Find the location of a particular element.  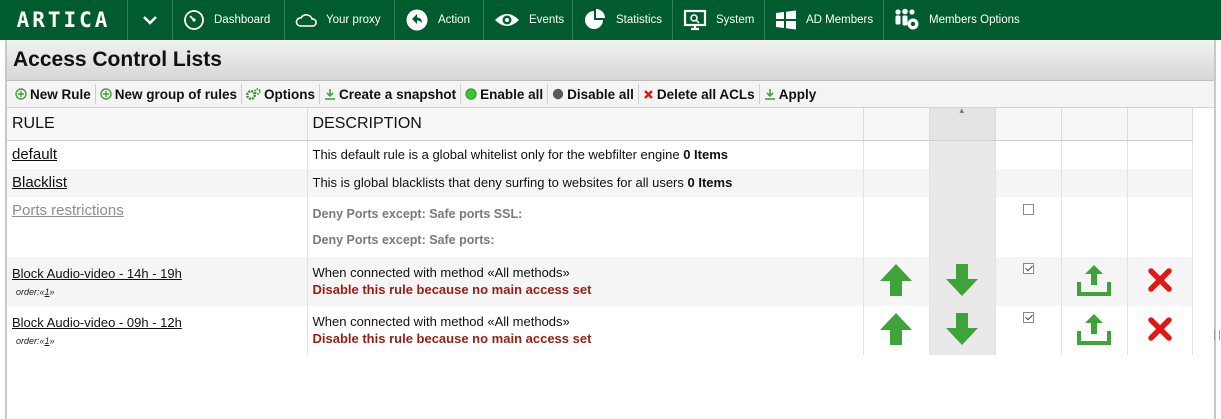

nav-events: Events is located at coordinates (528, 20).